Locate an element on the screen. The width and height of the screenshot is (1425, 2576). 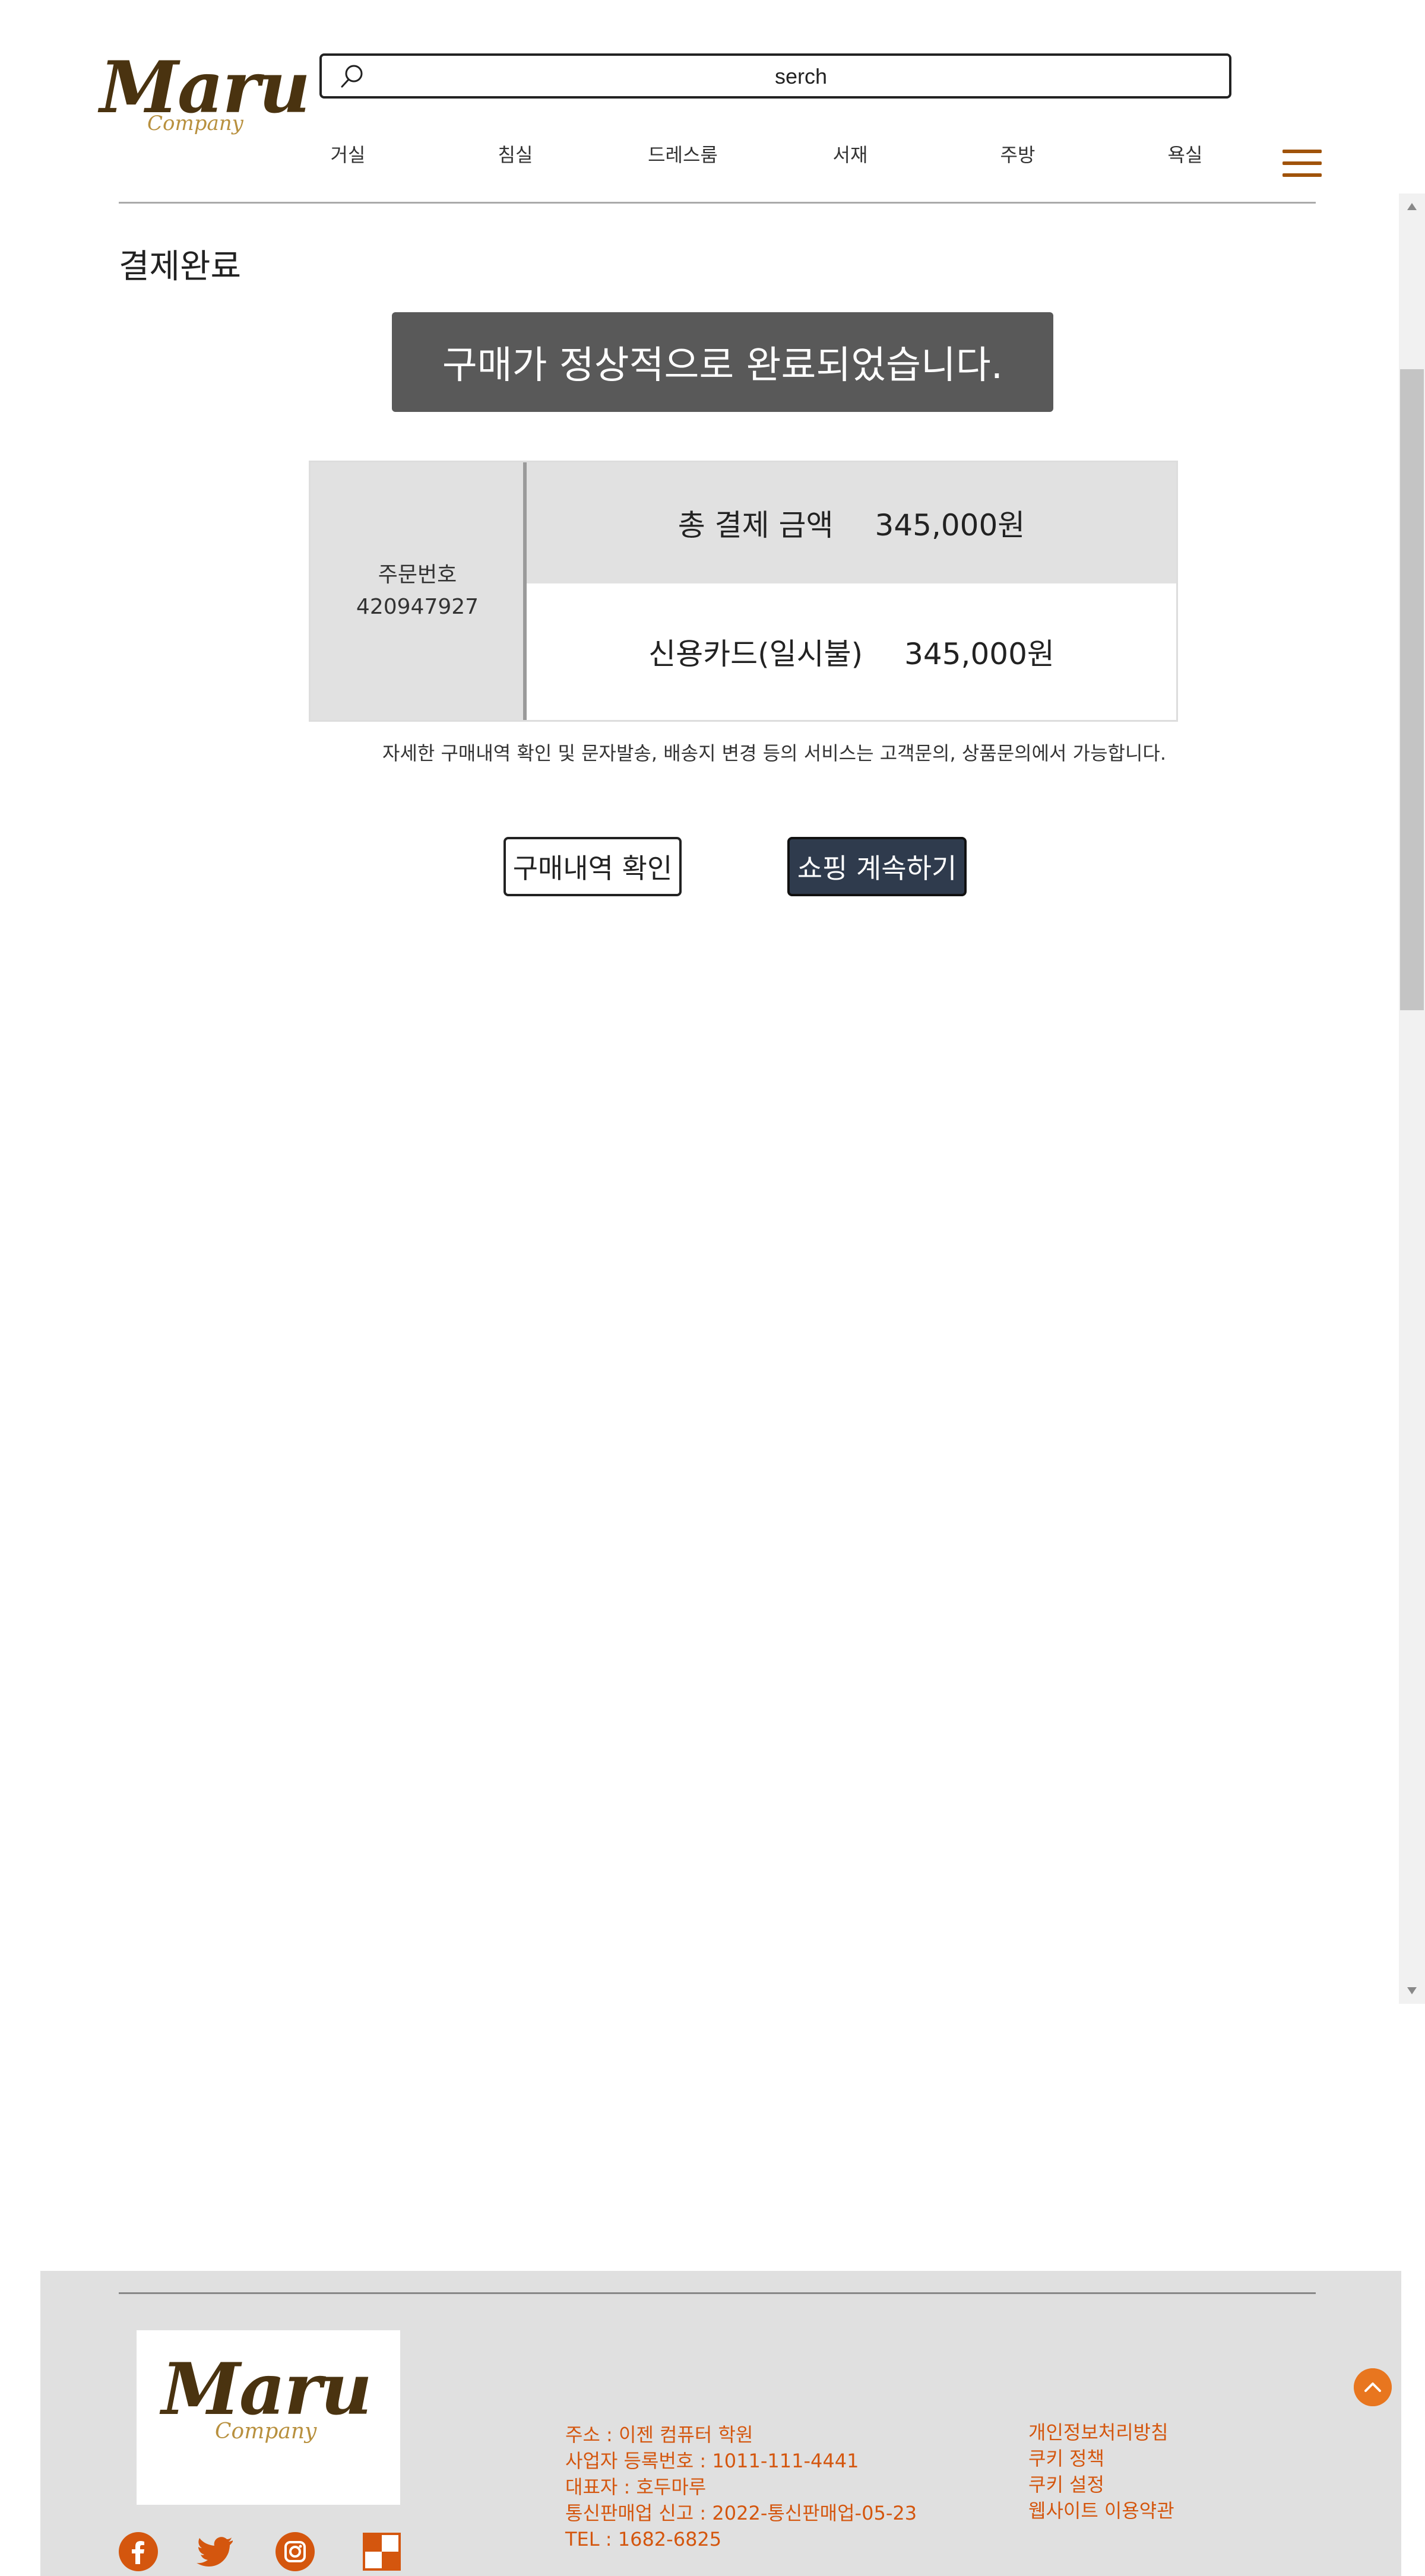
search-input is located at coordinates (801, 76).